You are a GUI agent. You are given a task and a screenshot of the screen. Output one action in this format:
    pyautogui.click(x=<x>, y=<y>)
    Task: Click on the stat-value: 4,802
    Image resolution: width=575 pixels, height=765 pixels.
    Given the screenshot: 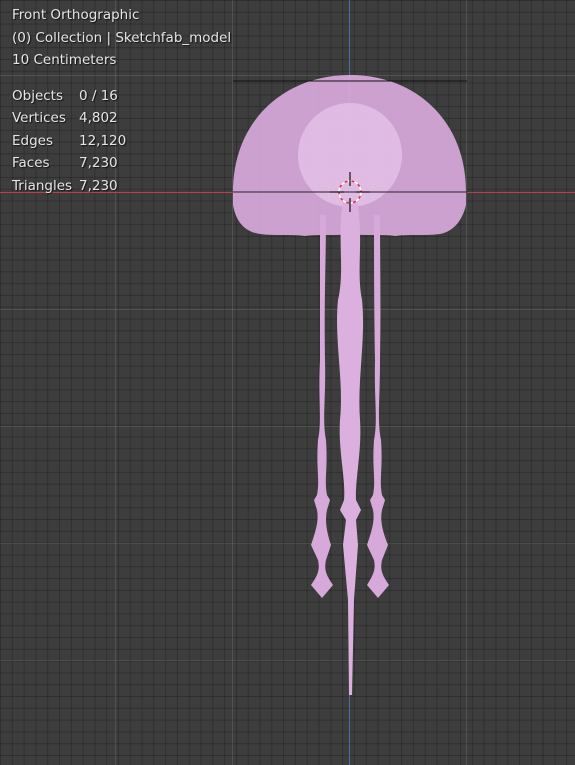 What is the action you would take?
    pyautogui.click(x=98, y=118)
    